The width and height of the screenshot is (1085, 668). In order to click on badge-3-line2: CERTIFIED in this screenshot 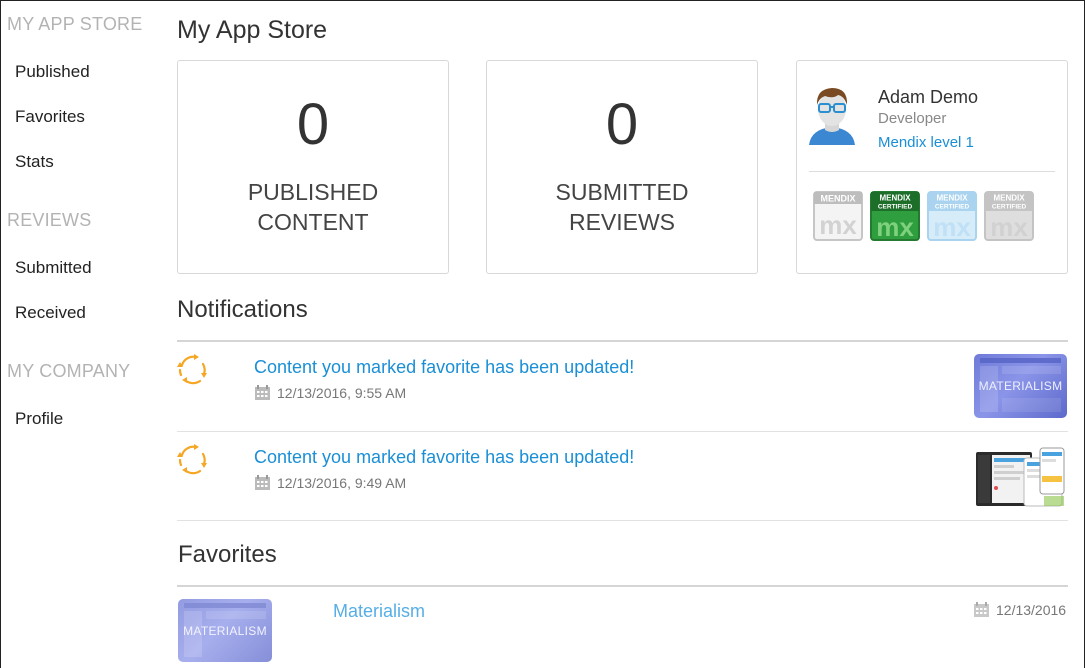, I will do `click(952, 207)`.